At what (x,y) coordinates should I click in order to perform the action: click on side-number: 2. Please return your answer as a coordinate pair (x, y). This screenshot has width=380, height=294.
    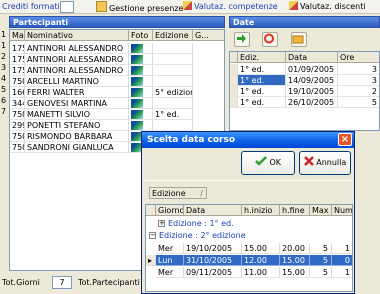
    Looking at the image, I should click on (4, 56).